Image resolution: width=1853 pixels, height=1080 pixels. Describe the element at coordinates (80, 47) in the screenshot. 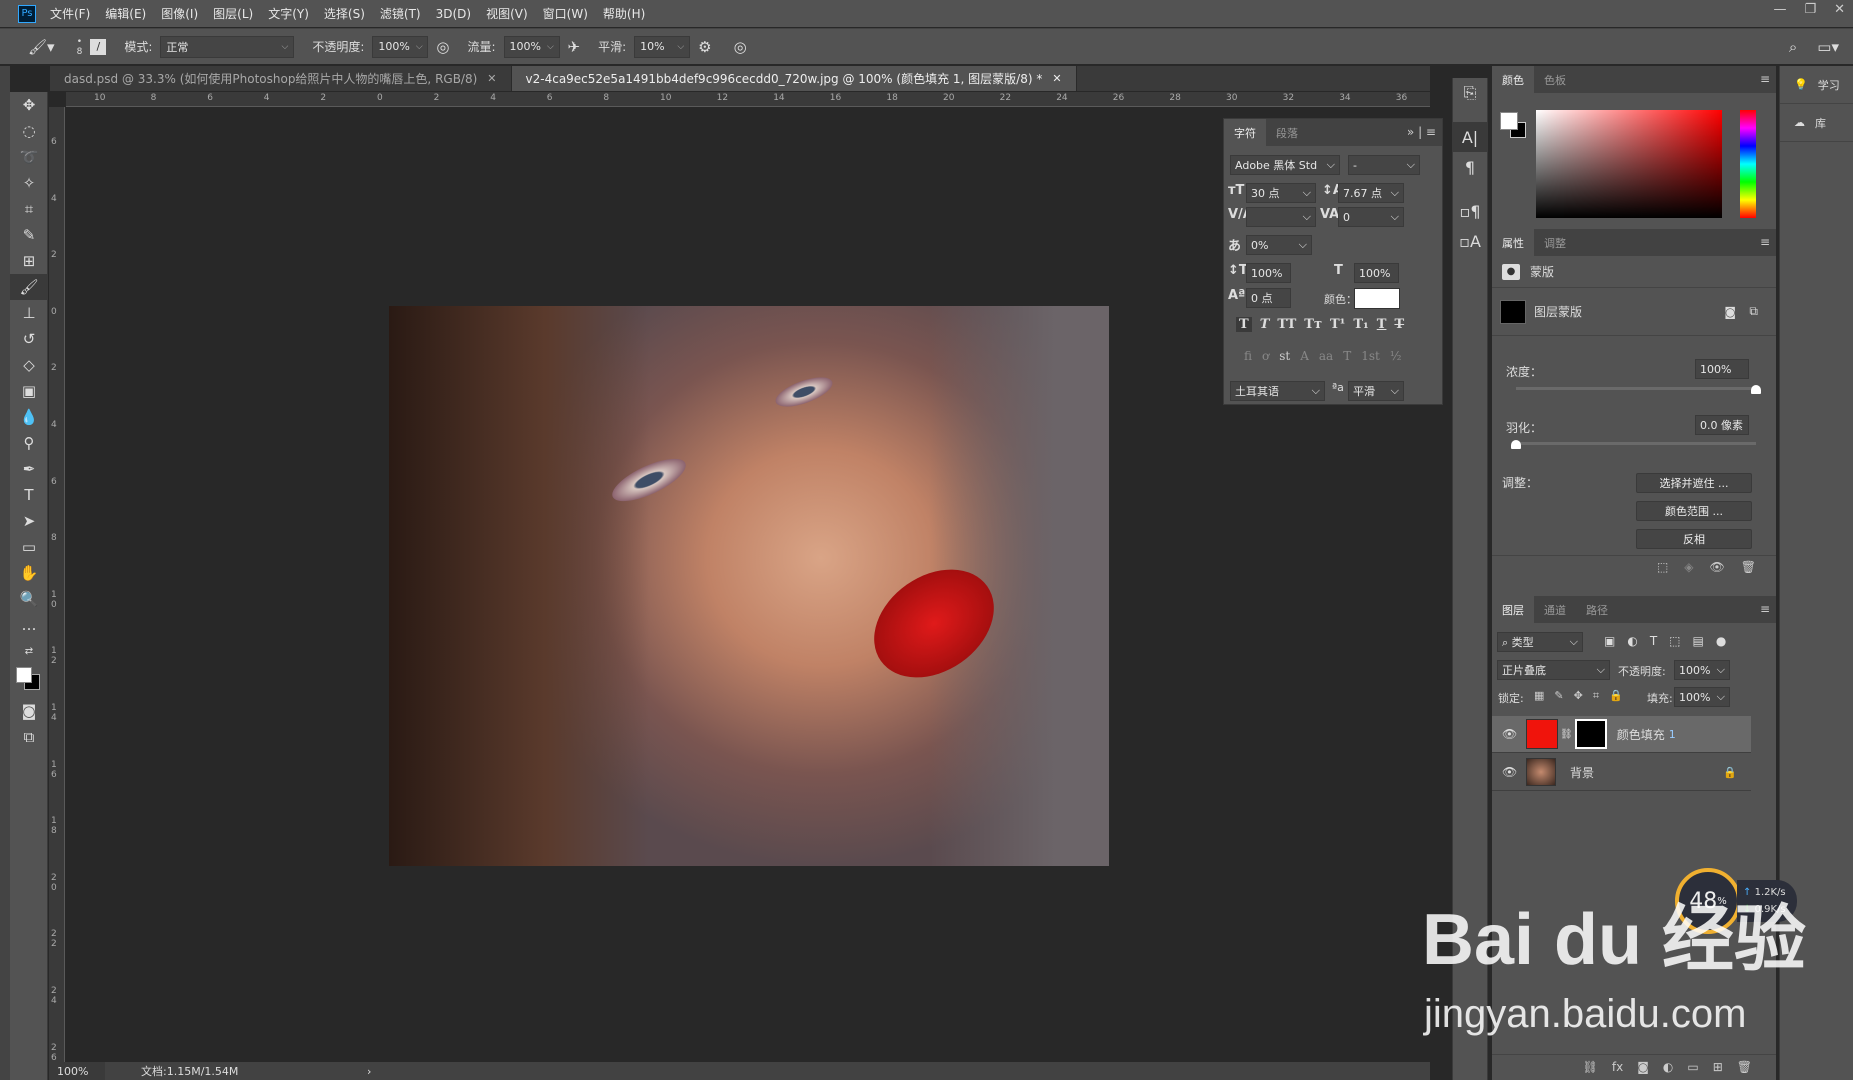

I see `brush-size-picker: • 8` at that location.